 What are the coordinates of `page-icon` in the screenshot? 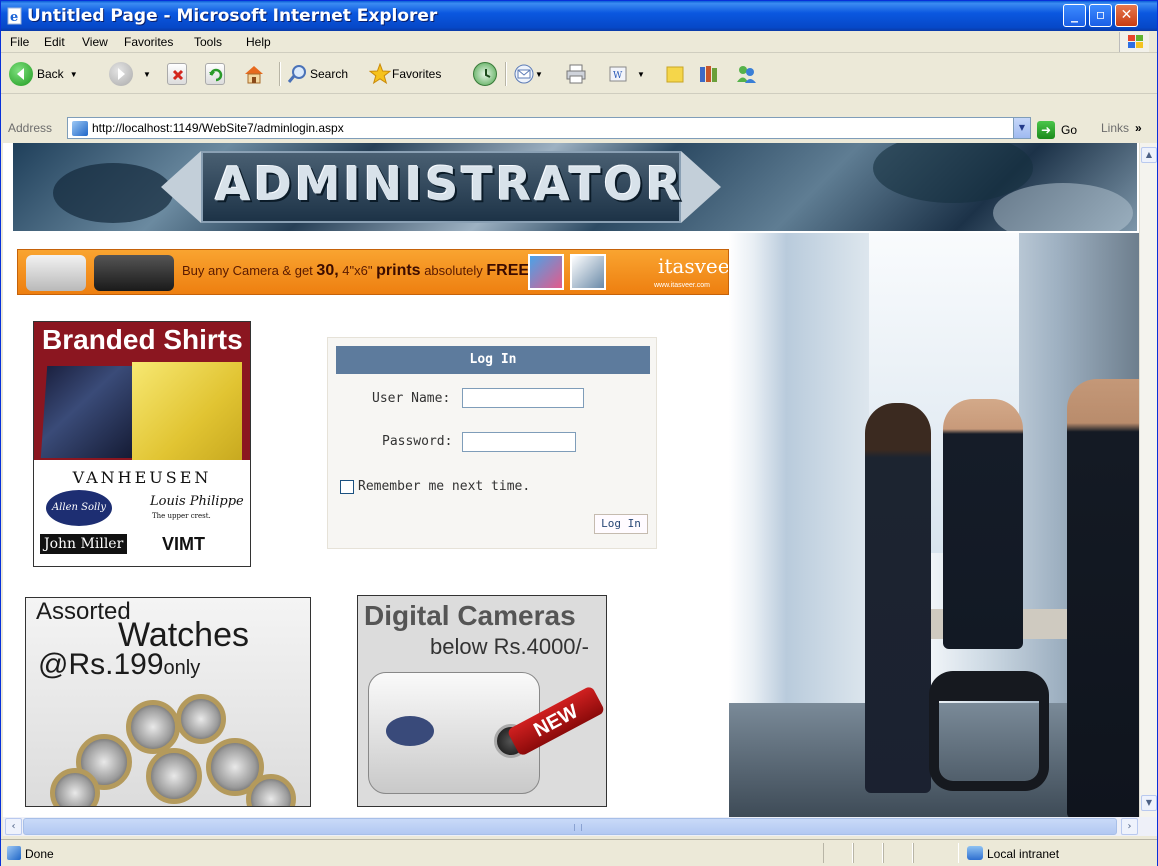 It's located at (80, 128).